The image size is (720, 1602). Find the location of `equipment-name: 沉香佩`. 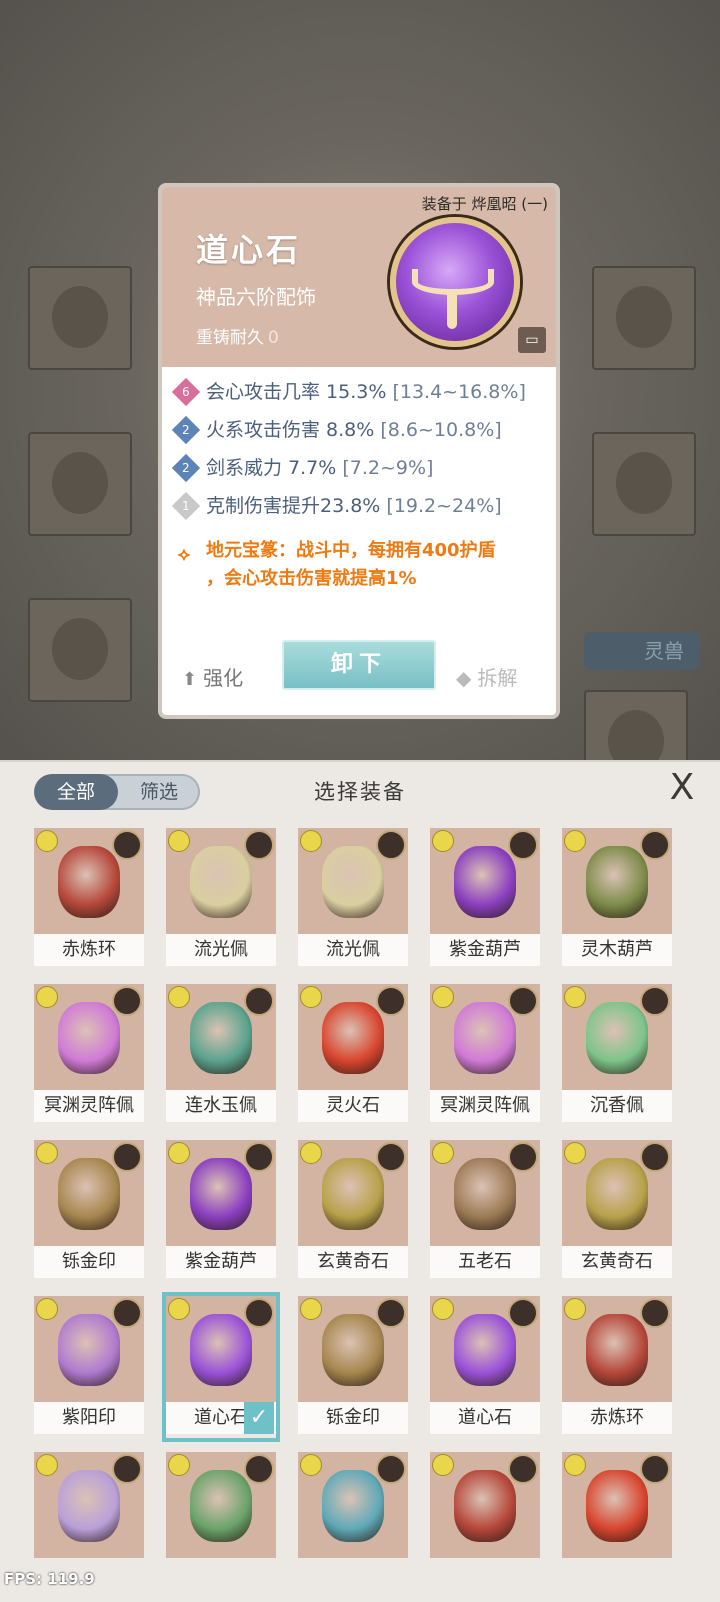

equipment-name: 沉香佩 is located at coordinates (617, 1106).